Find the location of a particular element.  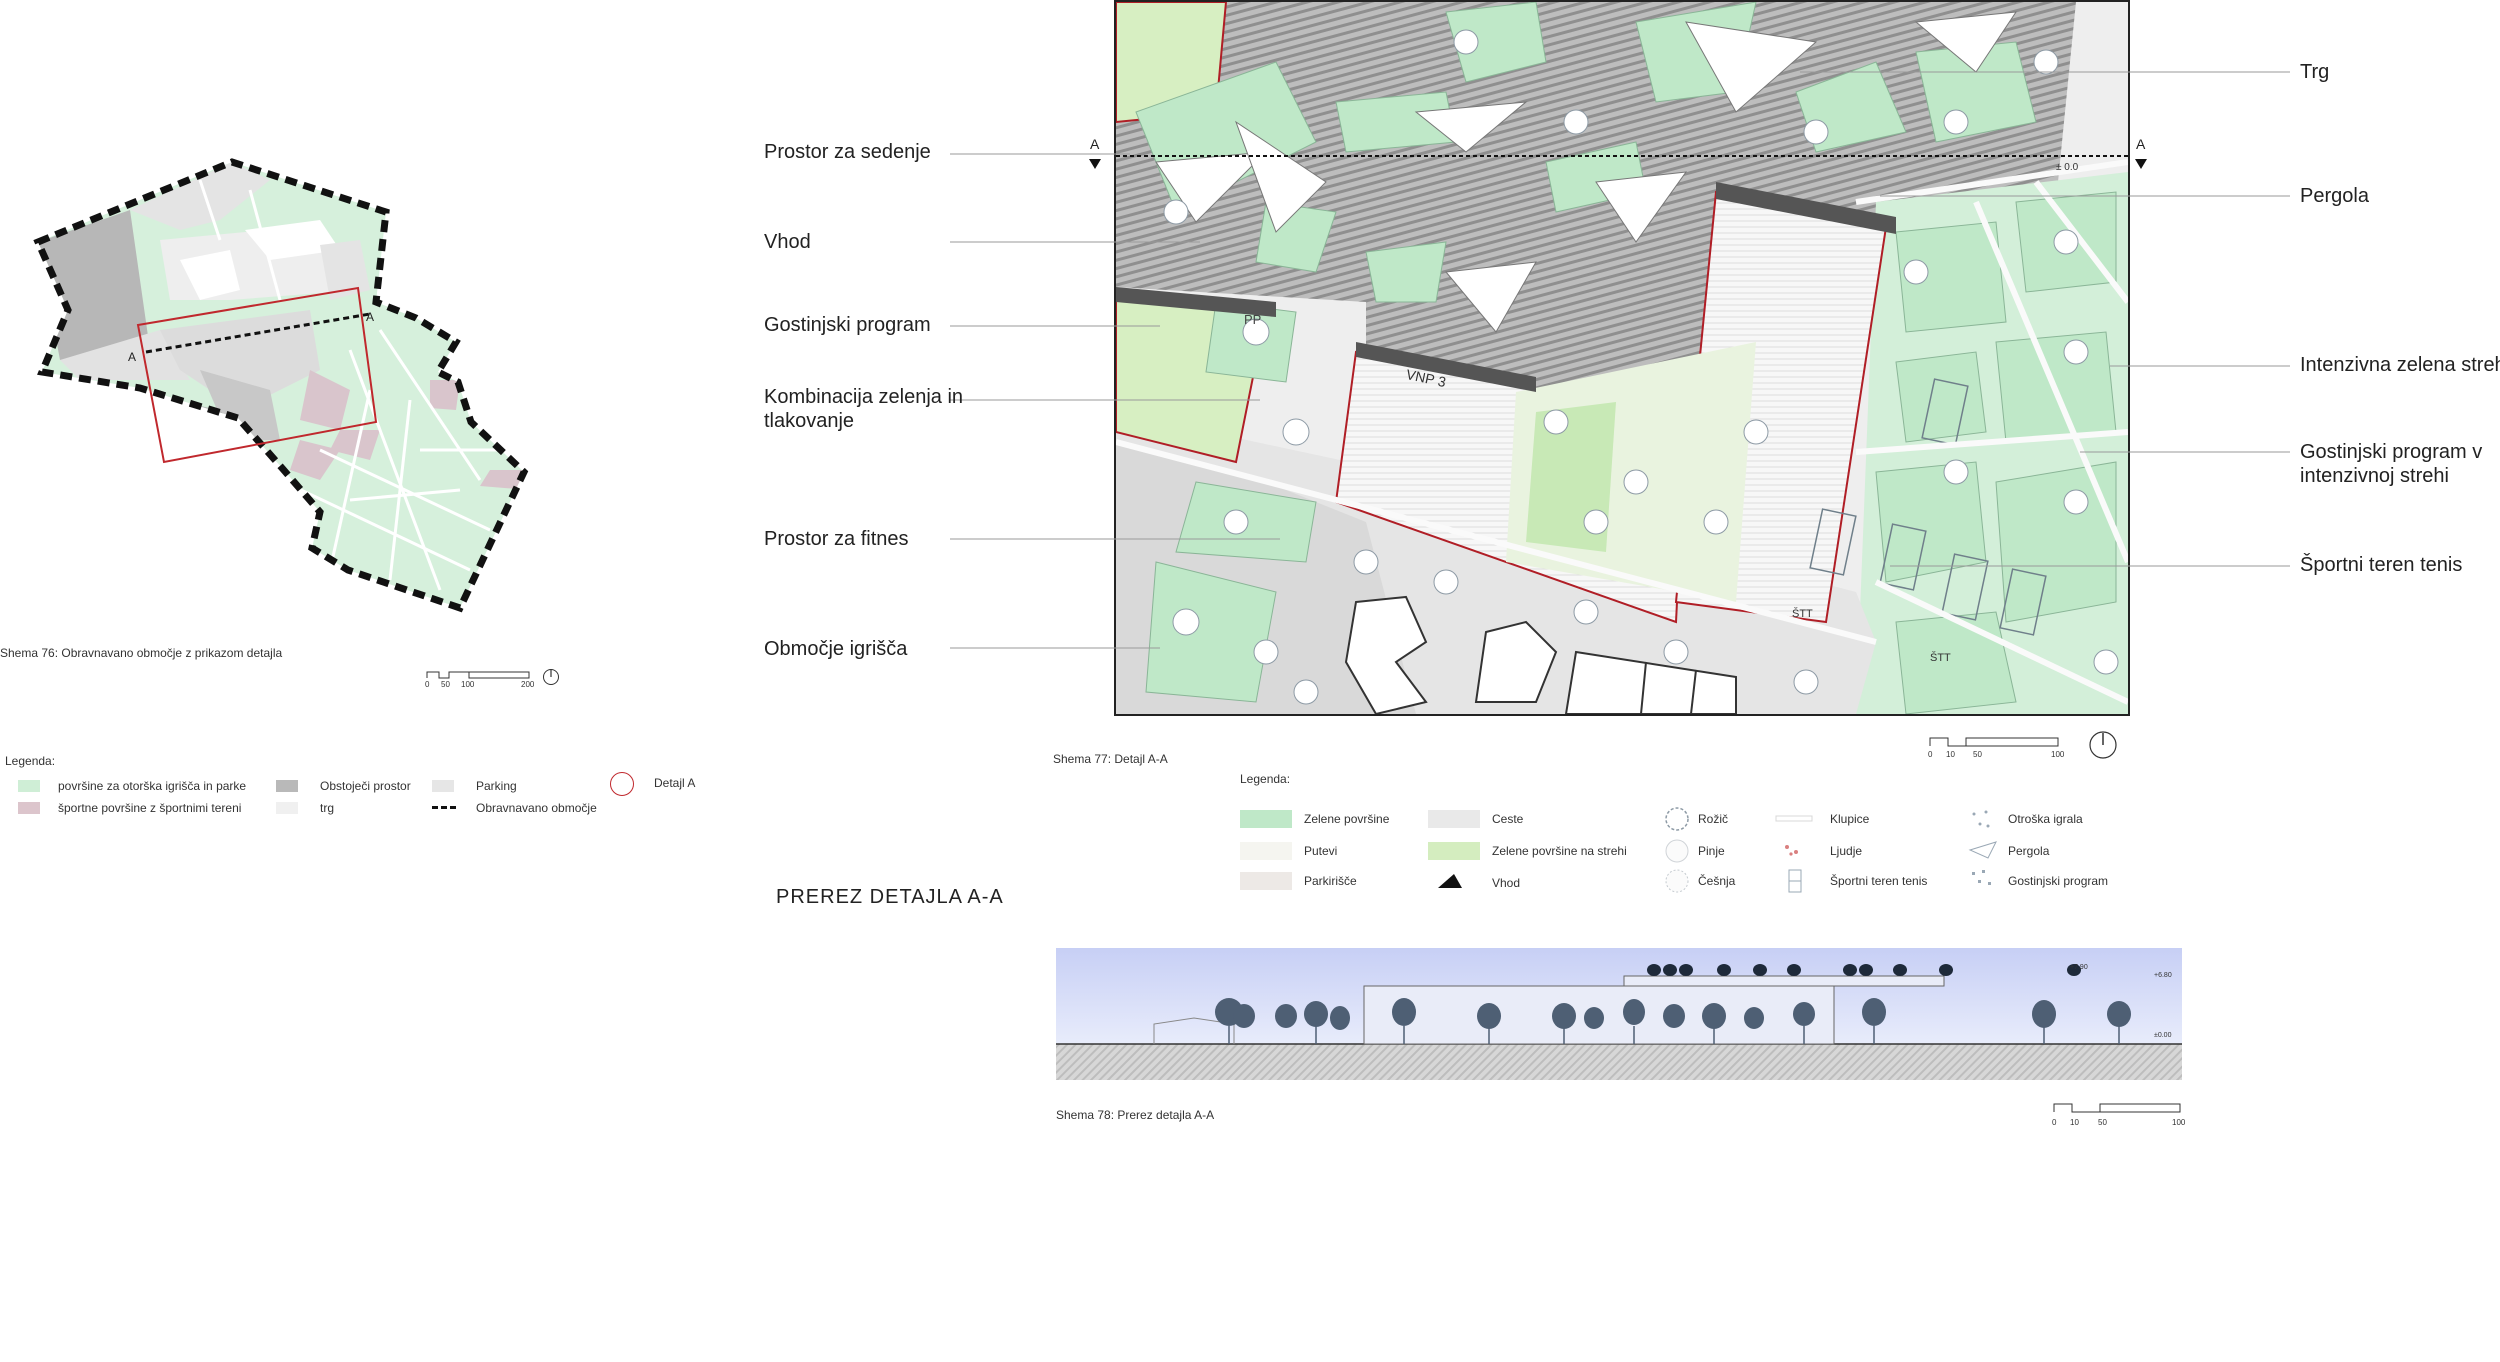

section-scale-tick-2: 50 is located at coordinates (2102, 1122).